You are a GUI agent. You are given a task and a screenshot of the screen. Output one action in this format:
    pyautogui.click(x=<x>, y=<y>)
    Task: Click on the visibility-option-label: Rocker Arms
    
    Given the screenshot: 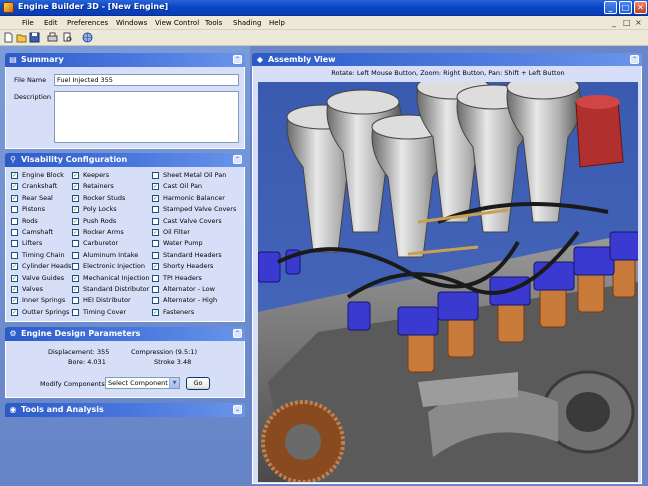 What is the action you would take?
    pyautogui.click(x=103, y=232)
    